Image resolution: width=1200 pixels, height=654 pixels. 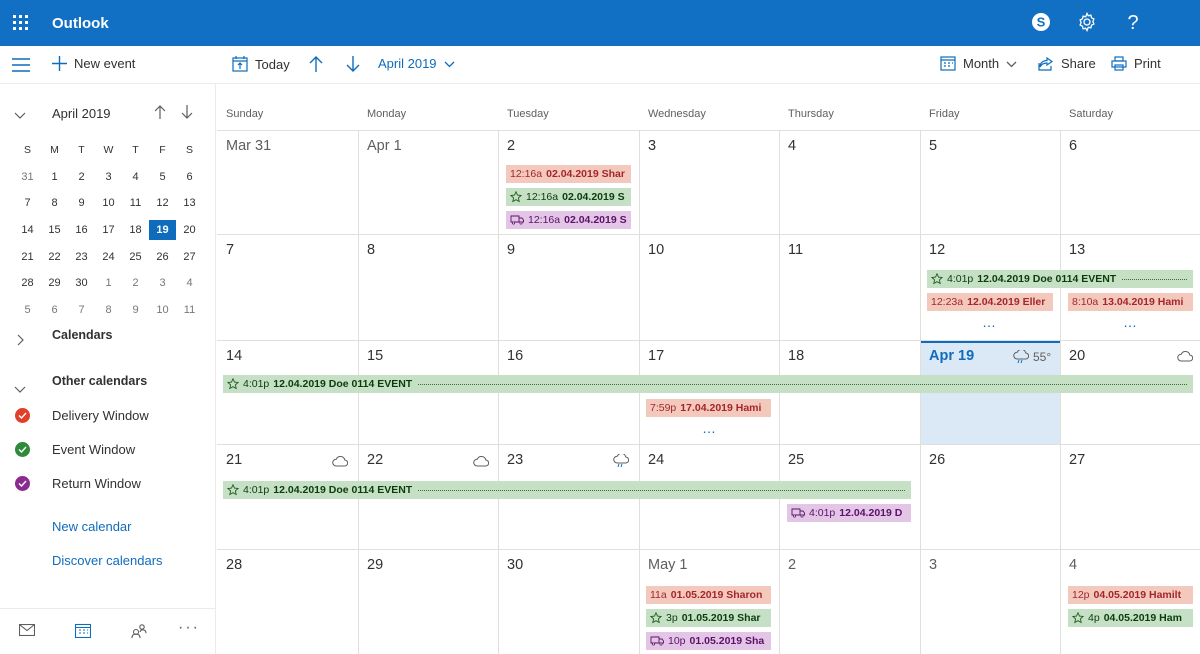 What do you see at coordinates (108, 230) in the screenshot?
I see `mini-day: 17` at bounding box center [108, 230].